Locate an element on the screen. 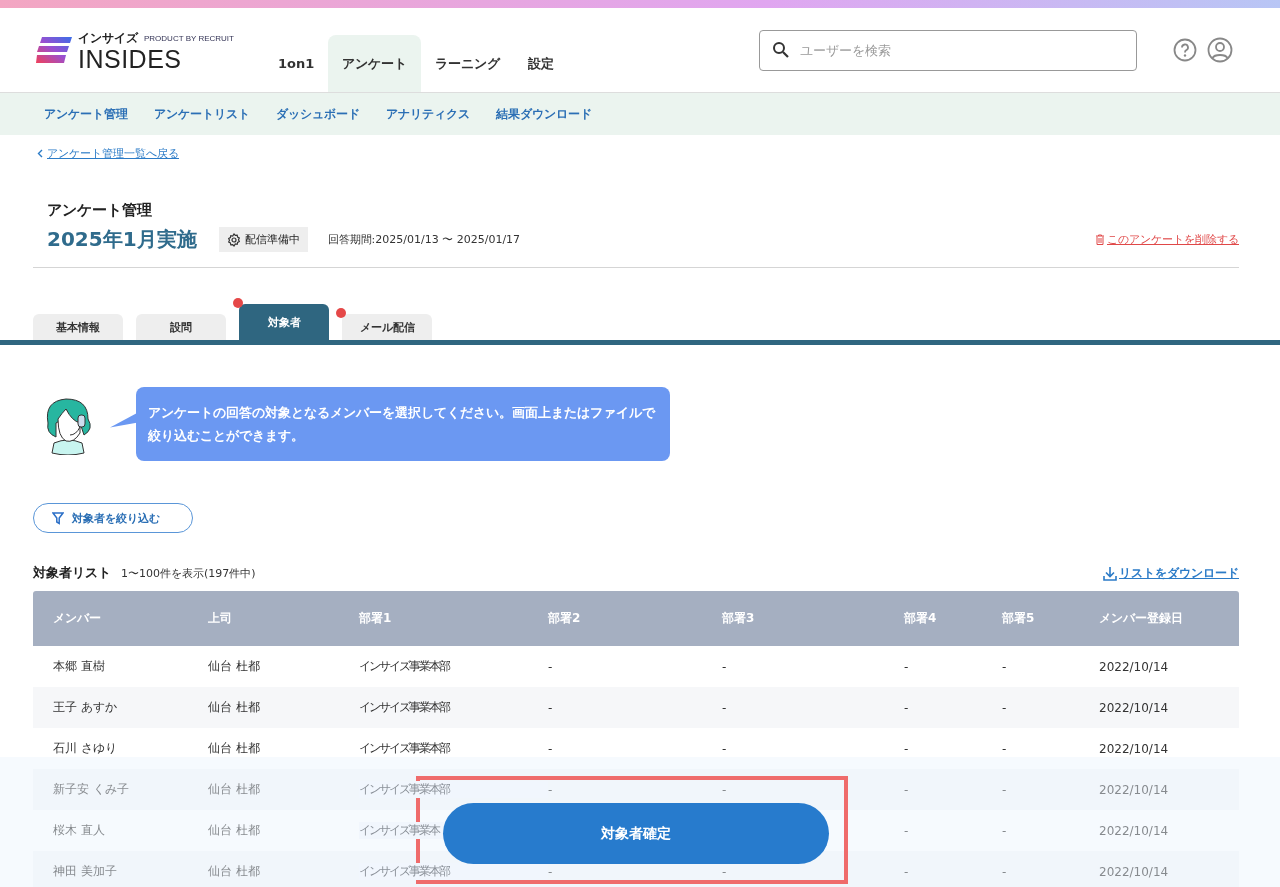 The height and width of the screenshot is (887, 1280). download-list-link: リストをダウンロード is located at coordinates (1179, 573).